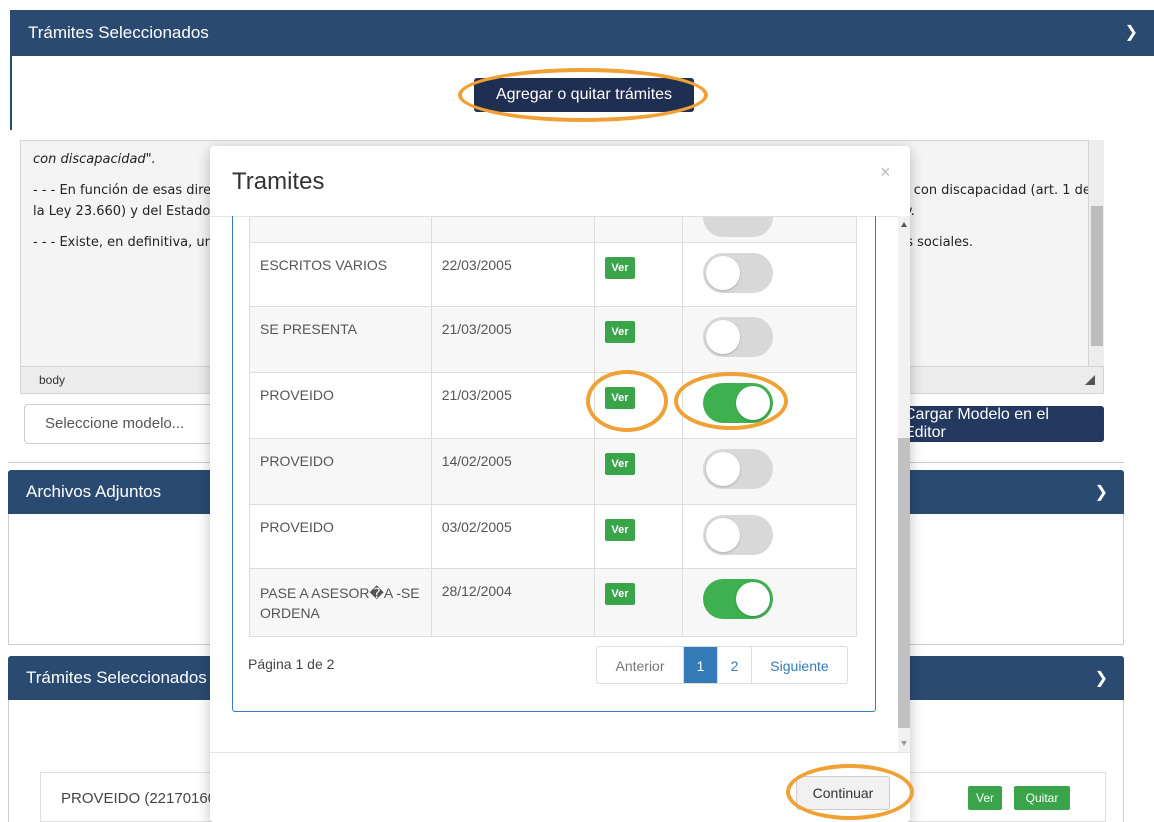 The image size is (1154, 822). What do you see at coordinates (291, 664) in the screenshot?
I see `pagination-info: Página 1 de 2` at bounding box center [291, 664].